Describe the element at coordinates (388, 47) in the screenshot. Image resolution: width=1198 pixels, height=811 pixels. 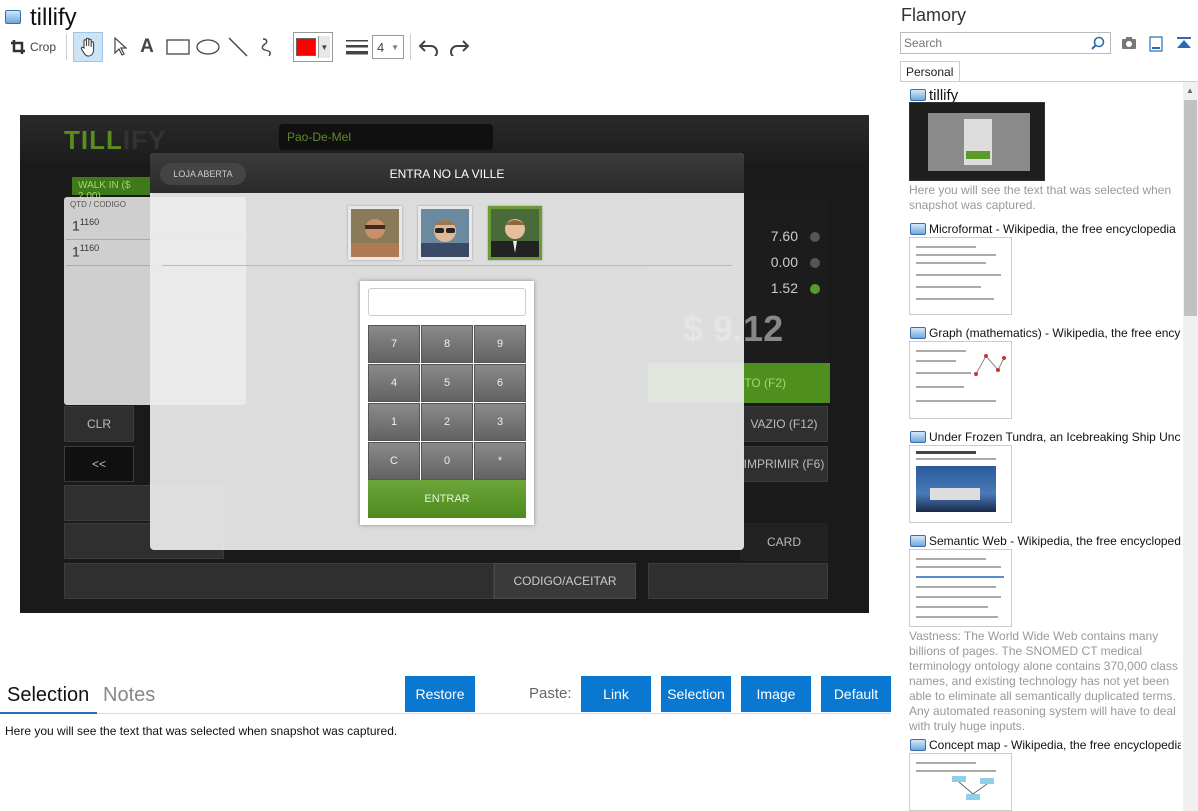
I see `line-width-select: 4 ▼` at that location.